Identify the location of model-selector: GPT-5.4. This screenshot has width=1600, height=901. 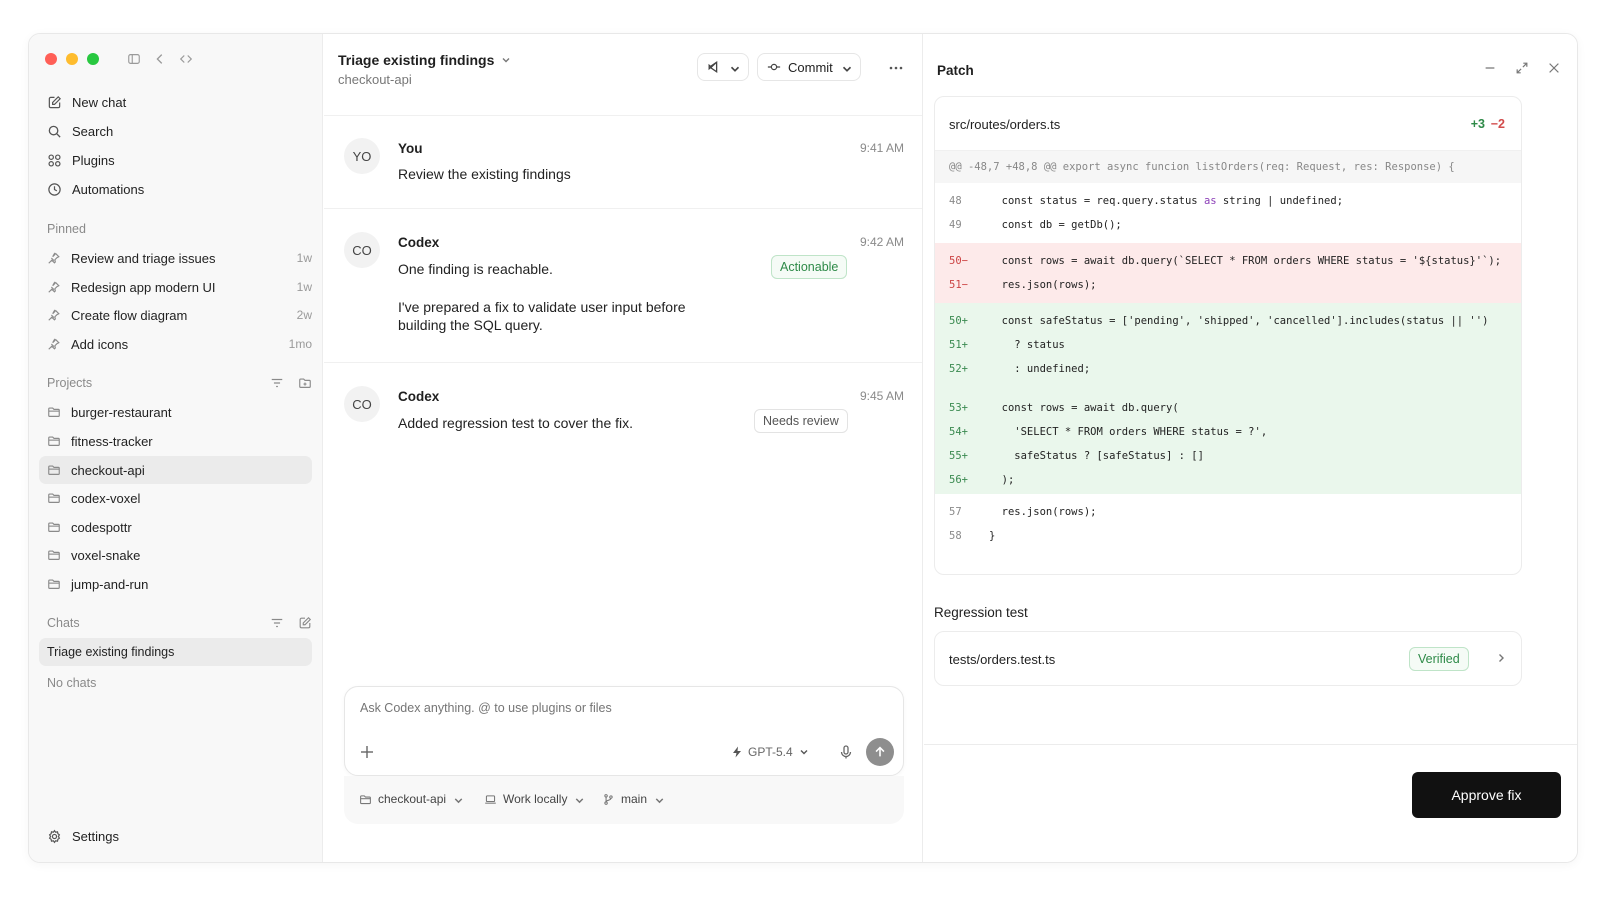
(770, 752).